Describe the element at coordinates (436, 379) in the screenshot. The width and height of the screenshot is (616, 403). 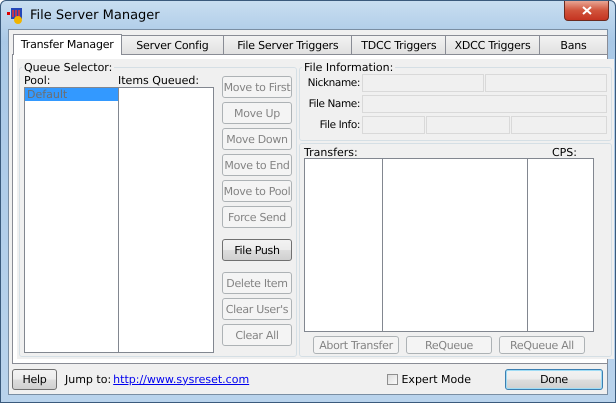
I see `checkbox-label: Expert Mode` at that location.